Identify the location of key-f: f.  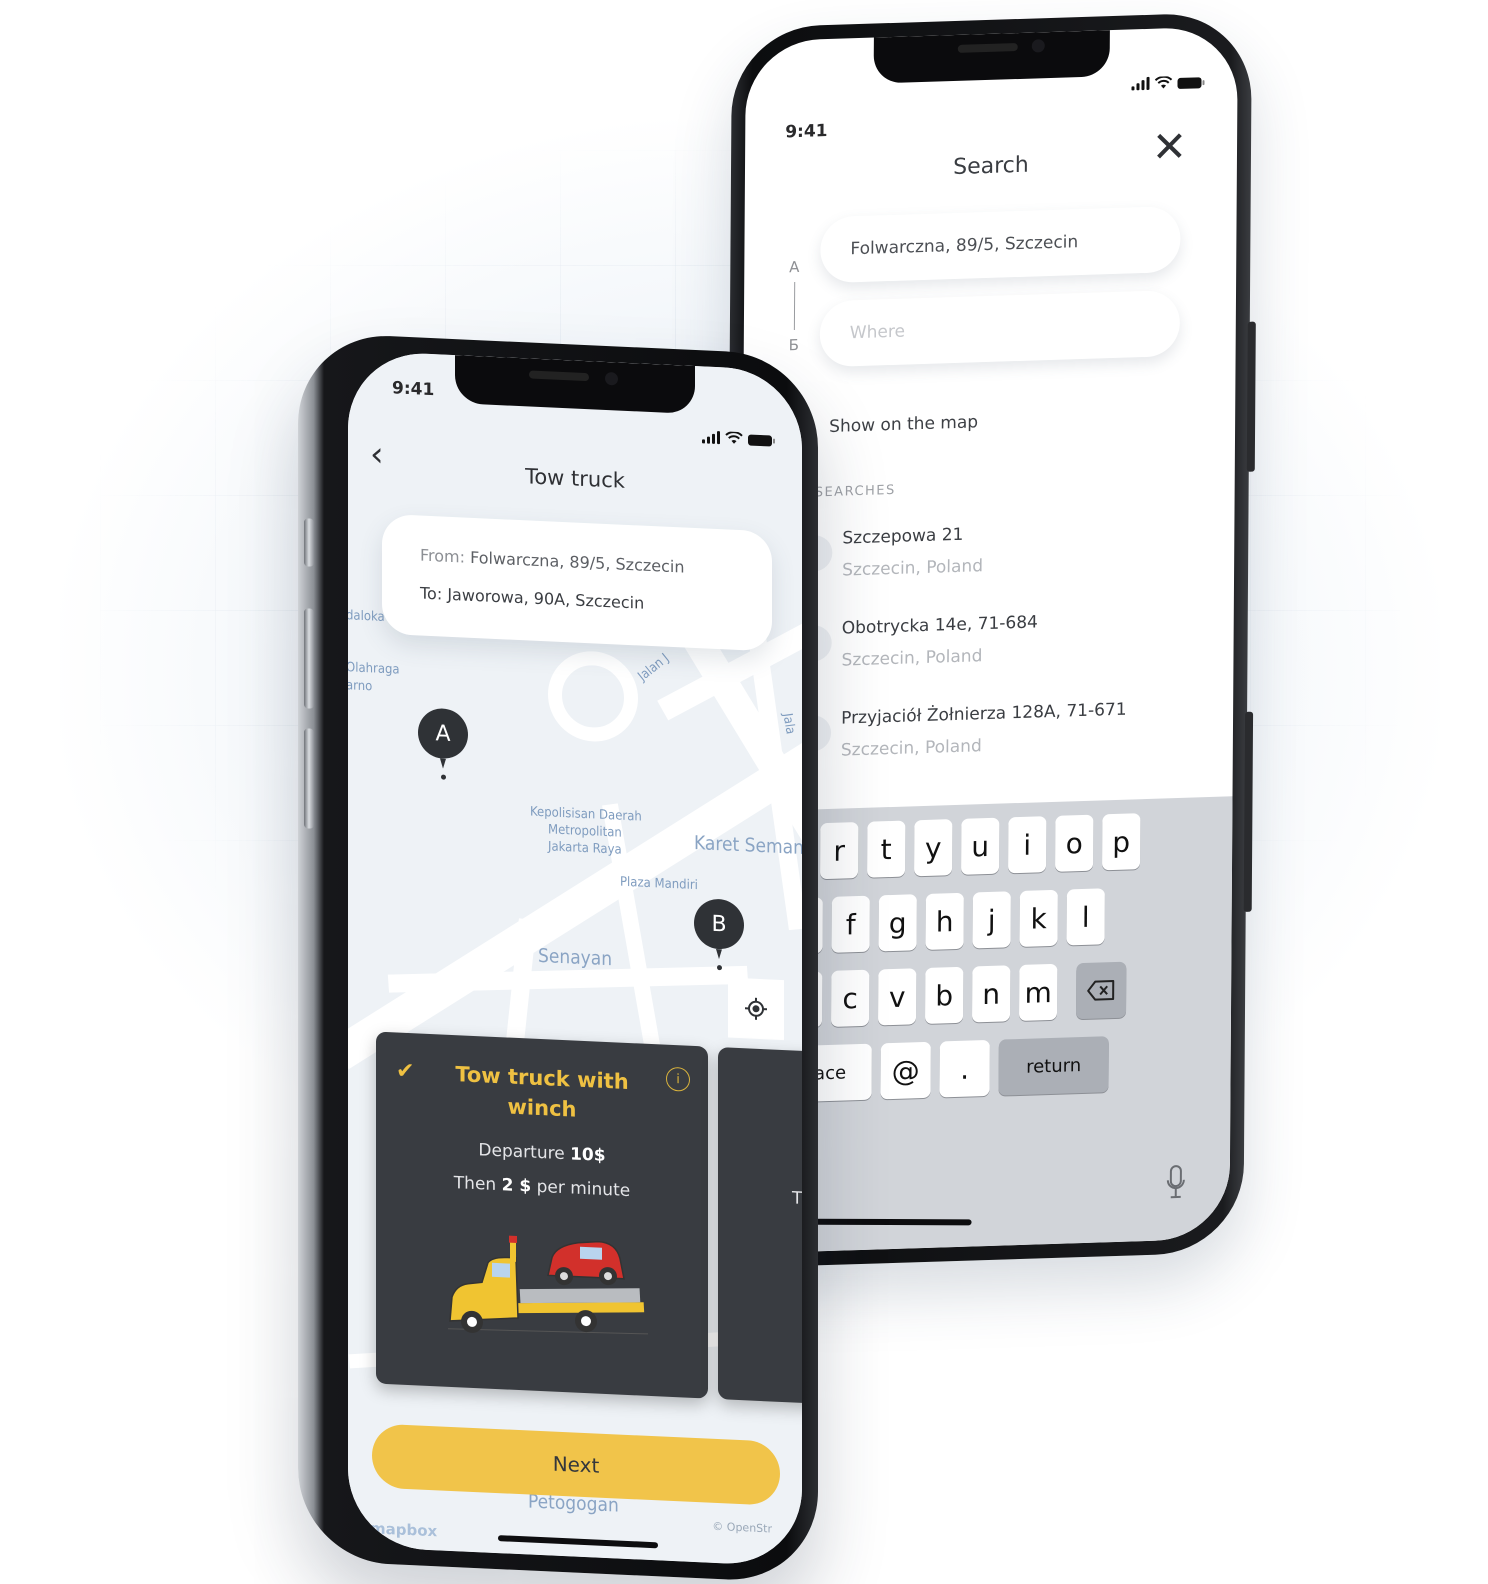
(850, 924).